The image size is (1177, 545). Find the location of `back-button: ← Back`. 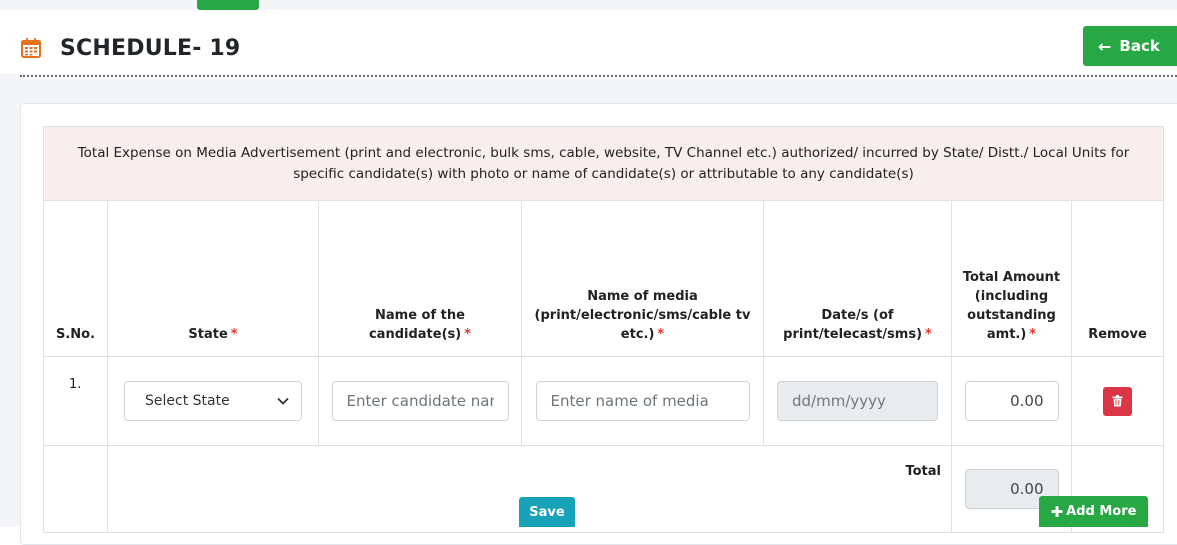

back-button: ← Back is located at coordinates (1130, 46).